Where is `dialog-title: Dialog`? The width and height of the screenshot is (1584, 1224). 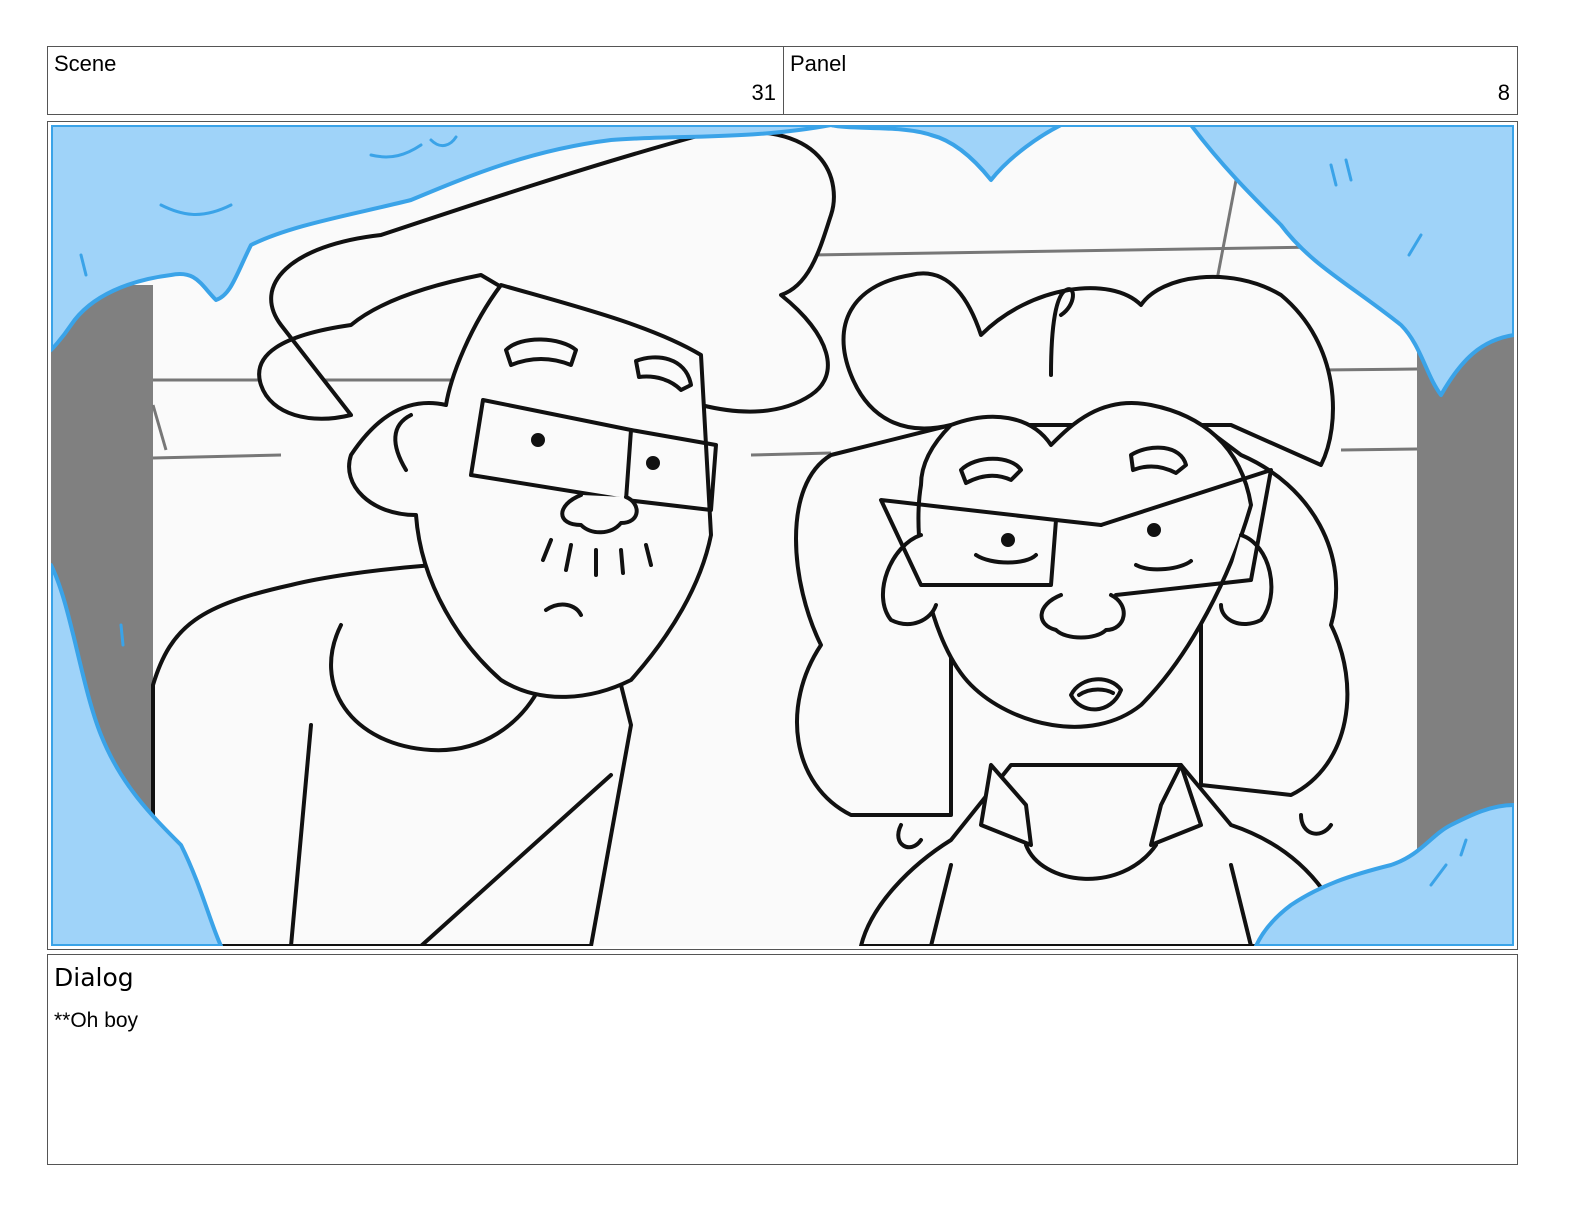
dialog-title: Dialog is located at coordinates (94, 977).